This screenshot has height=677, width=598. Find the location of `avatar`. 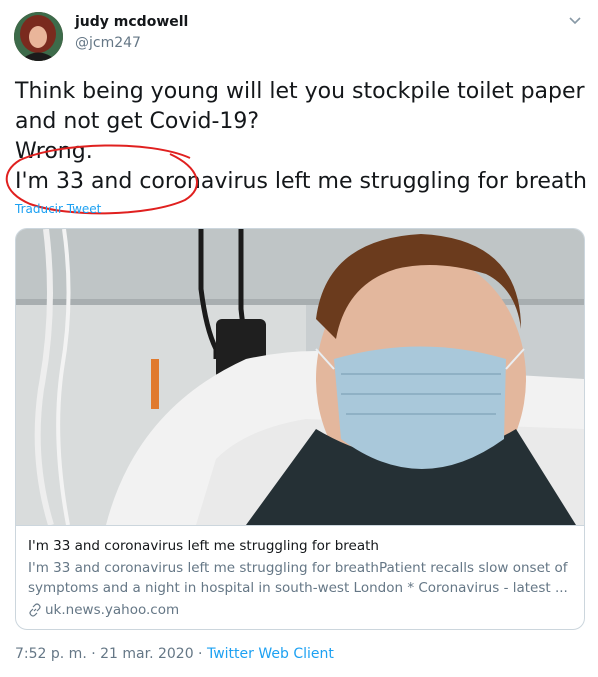

avatar is located at coordinates (38, 36).